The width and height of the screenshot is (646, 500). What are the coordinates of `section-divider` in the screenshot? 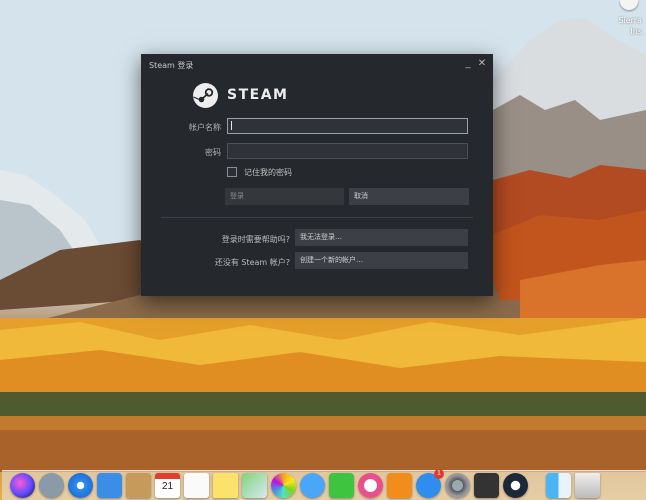 It's located at (317, 217).